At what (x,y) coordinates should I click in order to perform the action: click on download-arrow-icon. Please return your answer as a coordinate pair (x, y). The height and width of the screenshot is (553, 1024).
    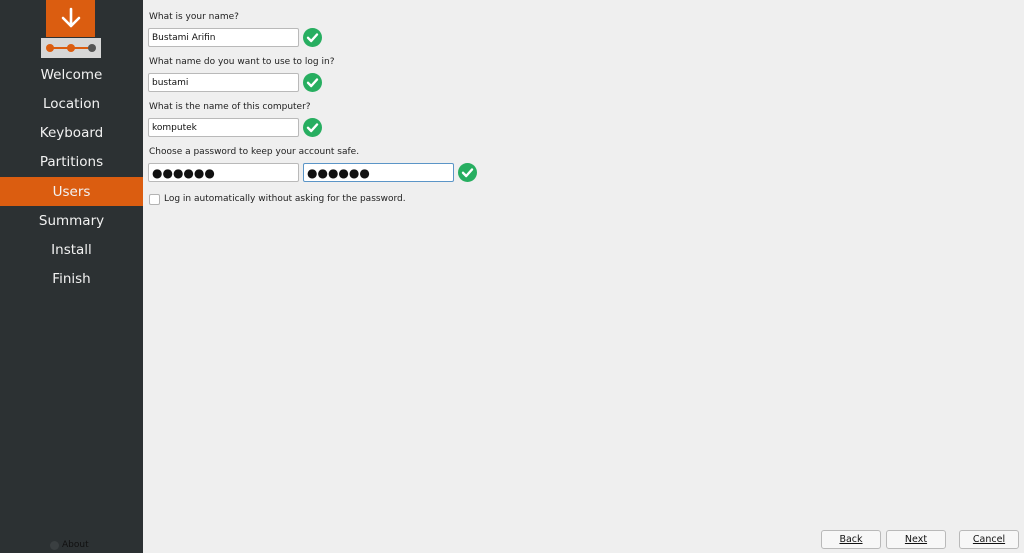
    Looking at the image, I should click on (70, 17).